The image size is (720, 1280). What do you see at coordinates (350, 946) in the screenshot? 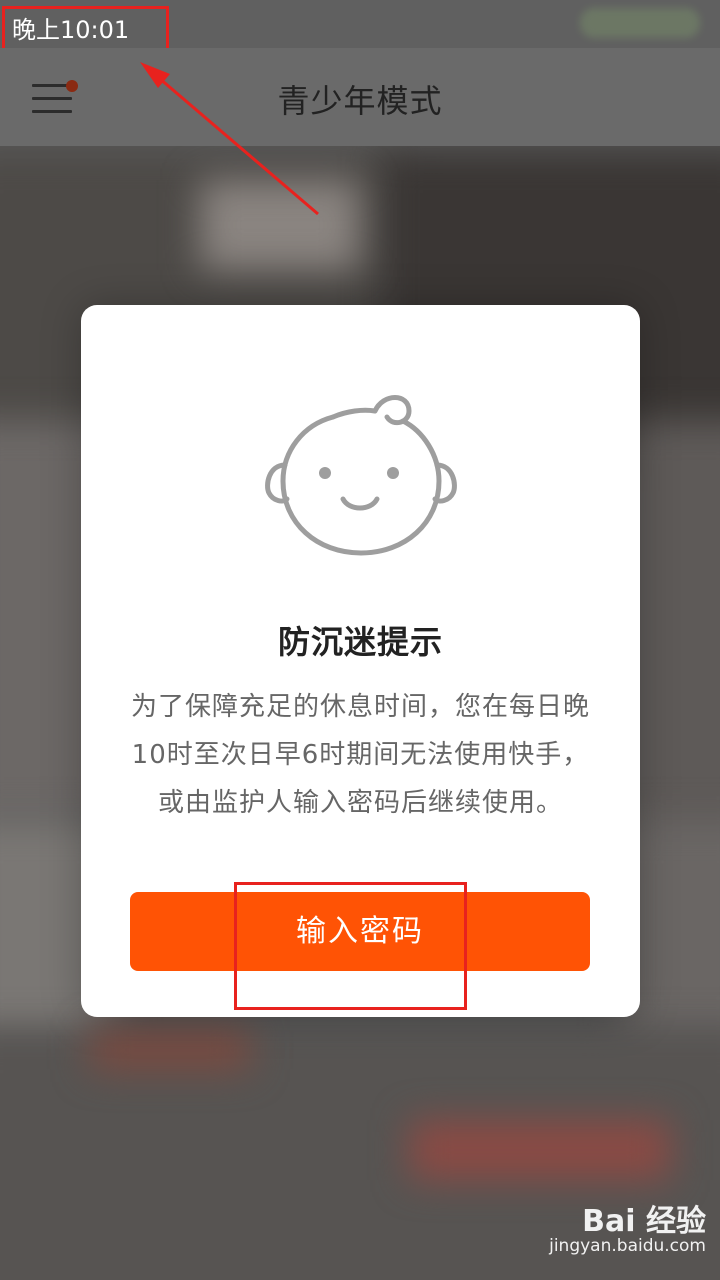
I see `annotation-box-button` at bounding box center [350, 946].